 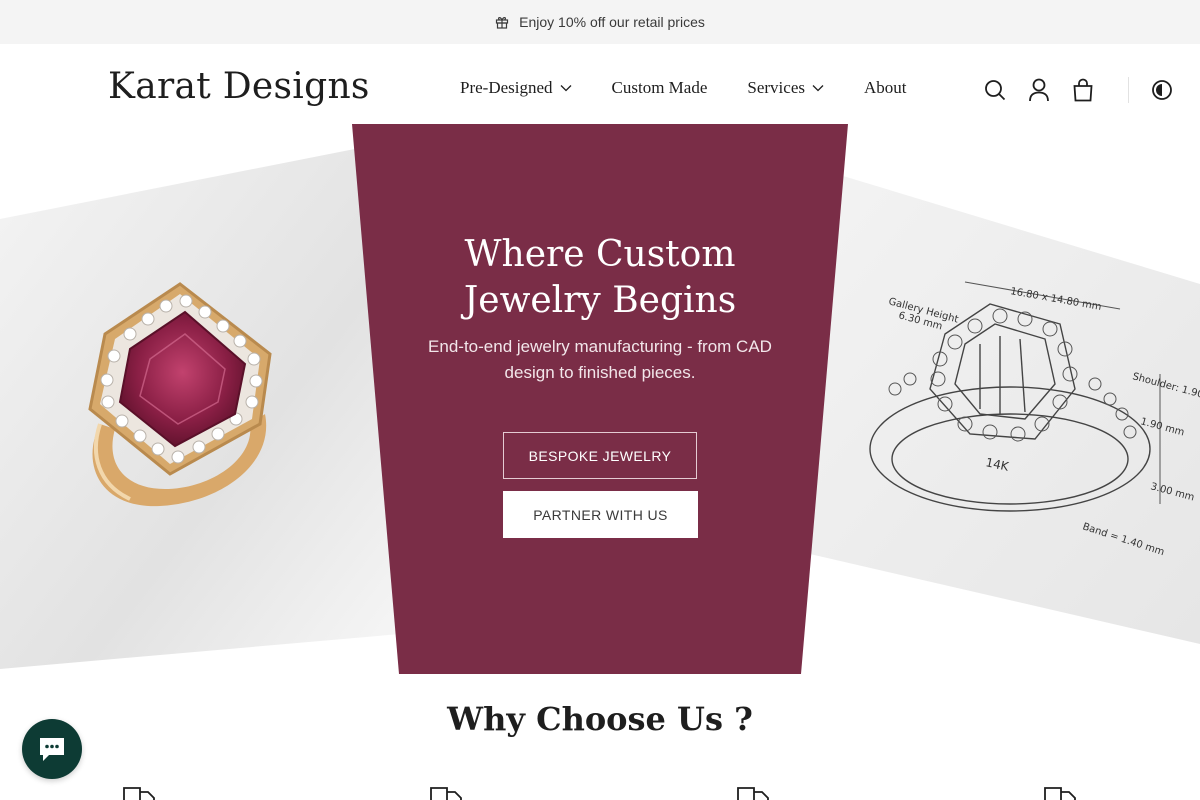 I want to click on why-choose-us-heading: Why Choose Us ?, so click(x=600, y=719).